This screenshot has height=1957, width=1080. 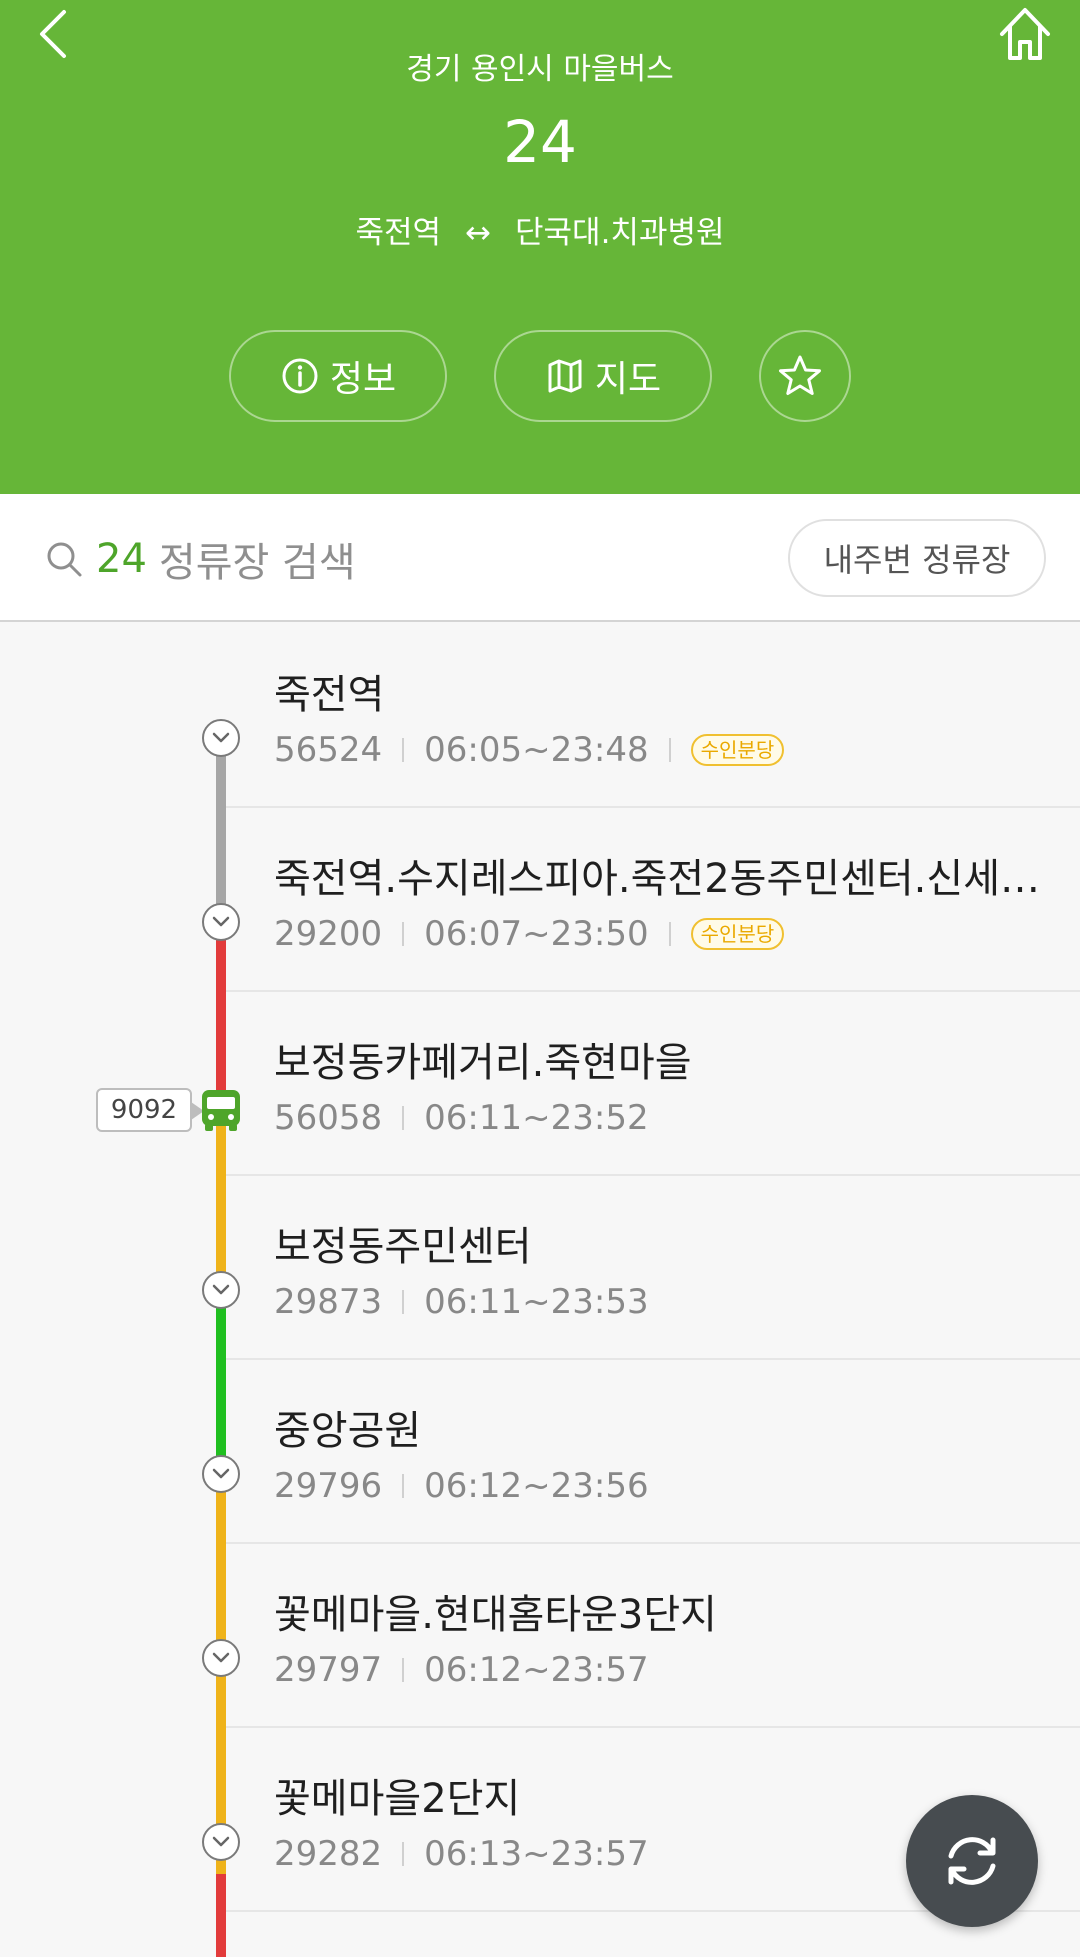 I want to click on search-icon, so click(x=64, y=559).